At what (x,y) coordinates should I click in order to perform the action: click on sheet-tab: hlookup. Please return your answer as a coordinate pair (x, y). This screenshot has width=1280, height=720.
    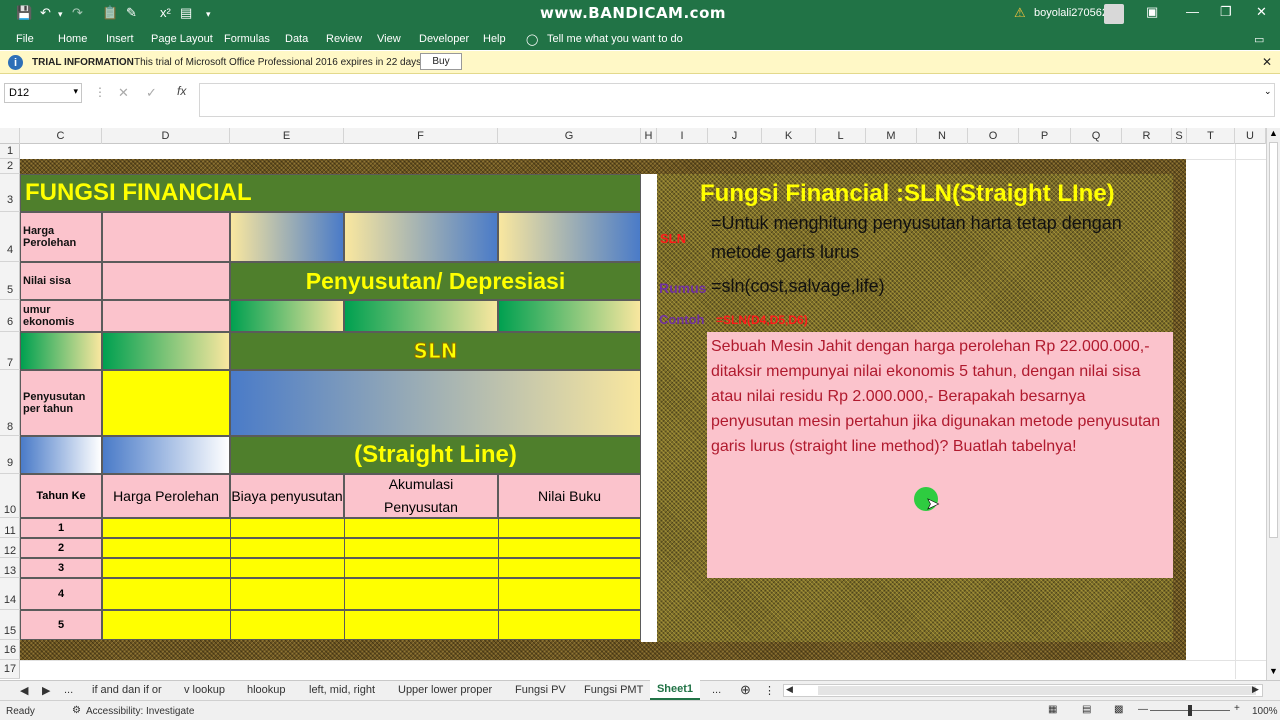
    Looking at the image, I should click on (266, 690).